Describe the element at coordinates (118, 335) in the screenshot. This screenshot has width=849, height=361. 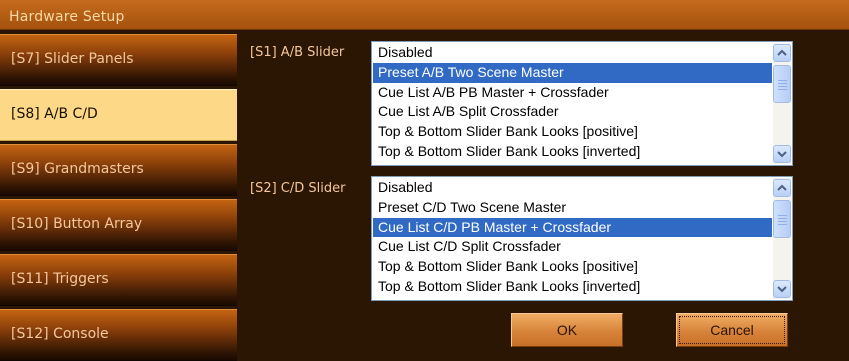
I see `sidebar-item-console: [S12] Console` at that location.